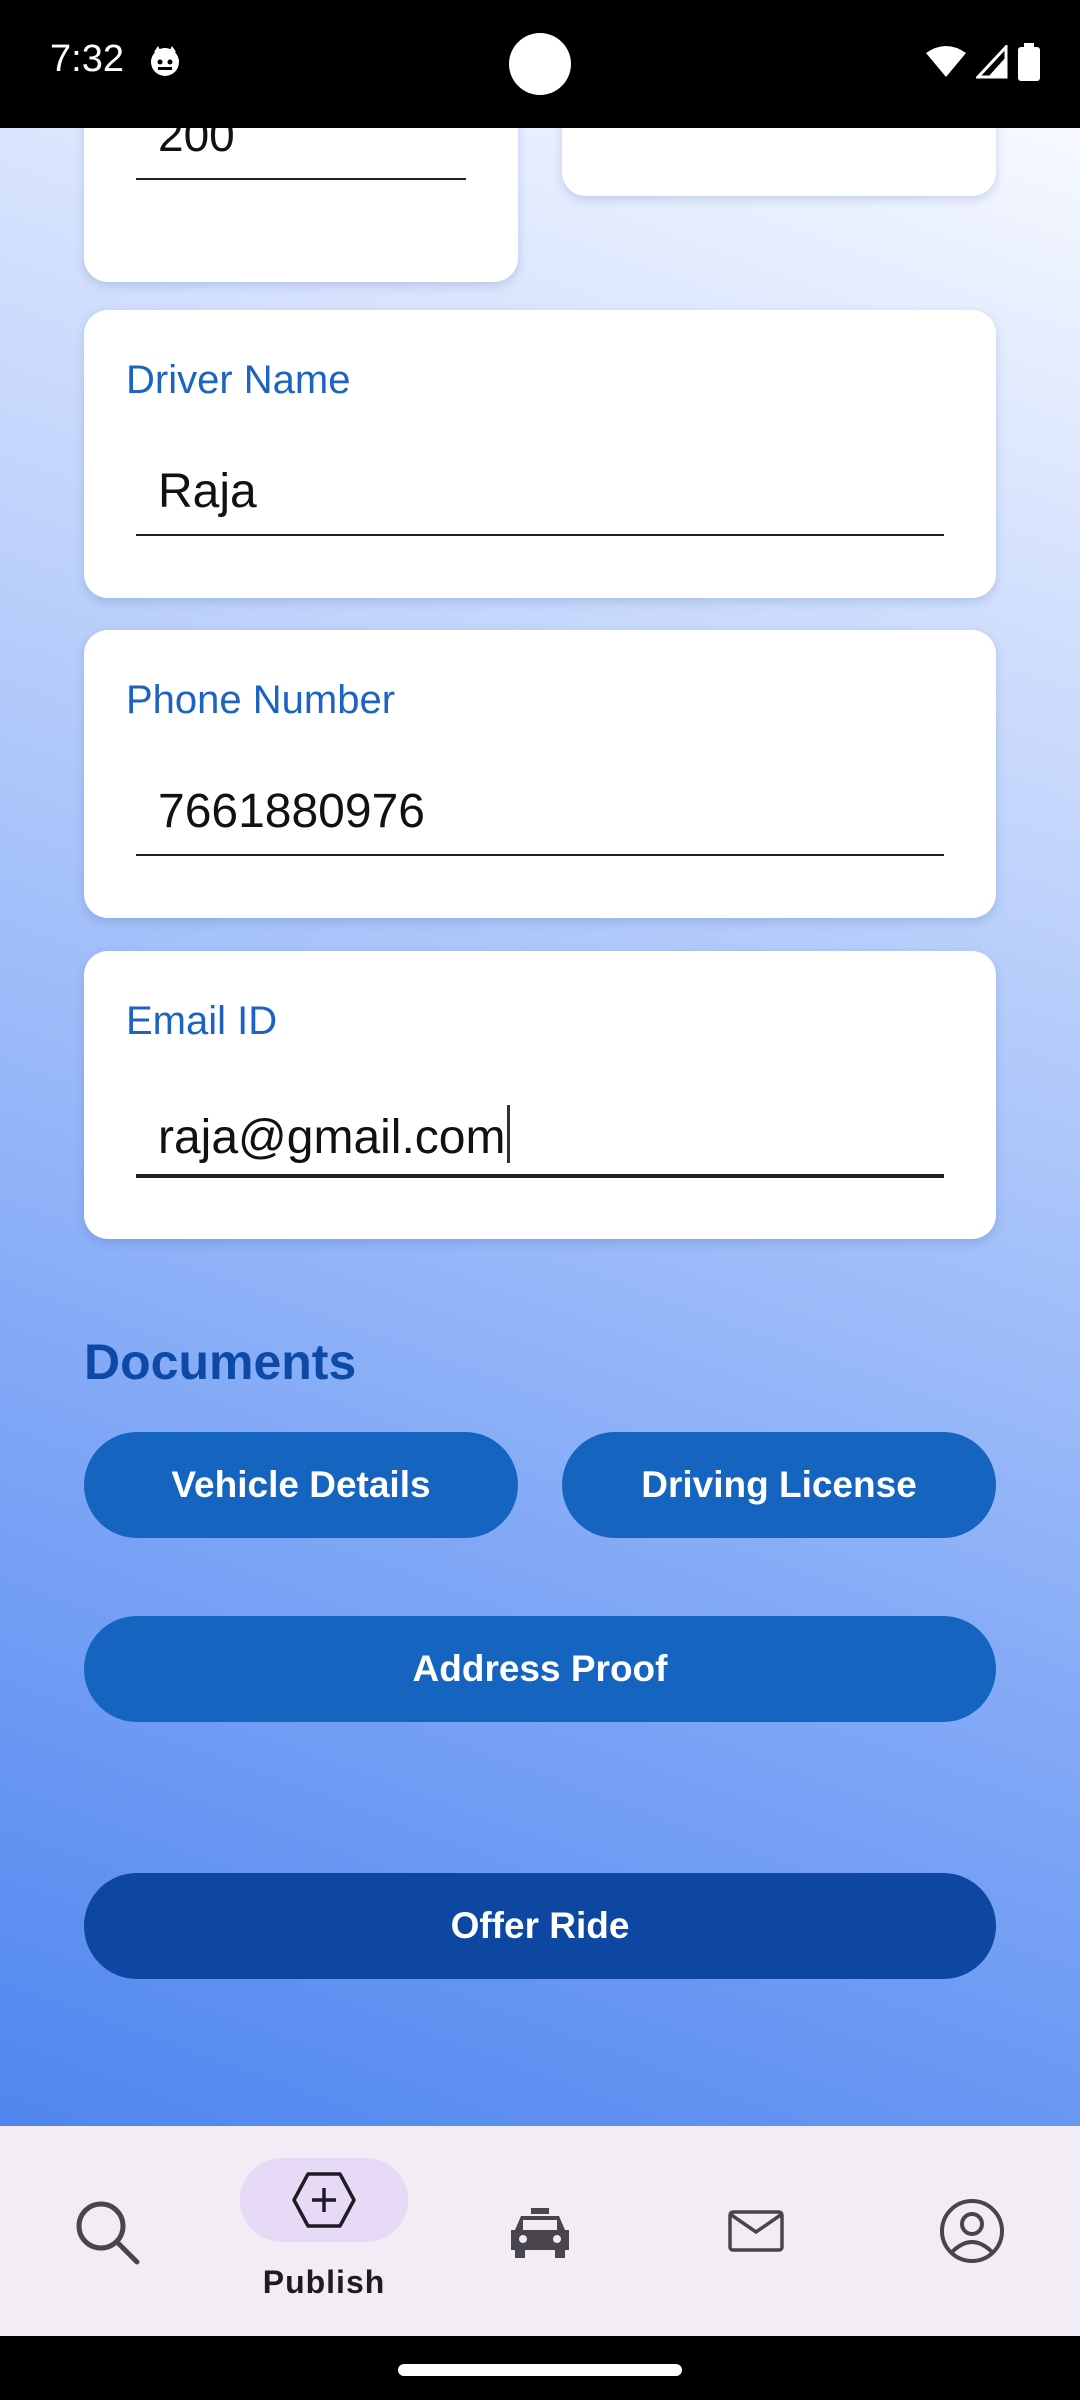  What do you see at coordinates (324, 2282) in the screenshot?
I see `nav-publish-label: Publish` at bounding box center [324, 2282].